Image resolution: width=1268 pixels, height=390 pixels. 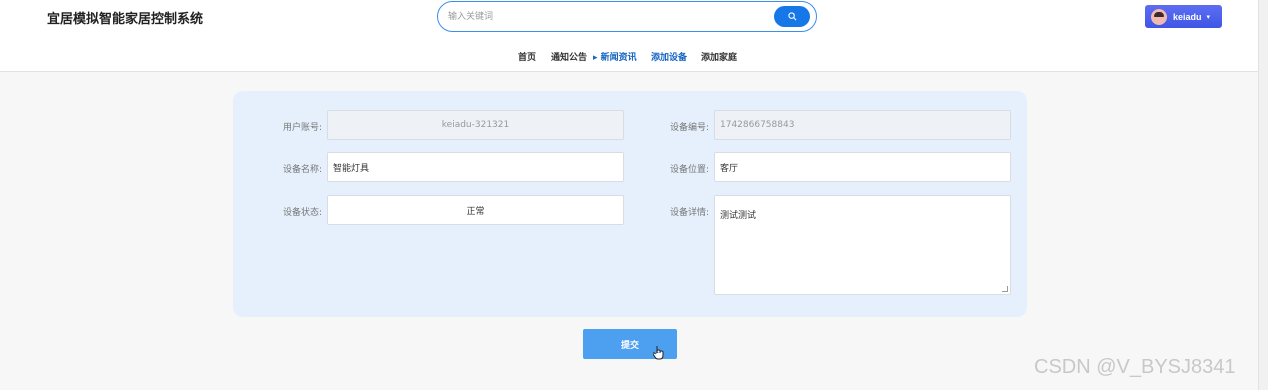 I want to click on device-number-value: 1742866758843, so click(x=757, y=125).